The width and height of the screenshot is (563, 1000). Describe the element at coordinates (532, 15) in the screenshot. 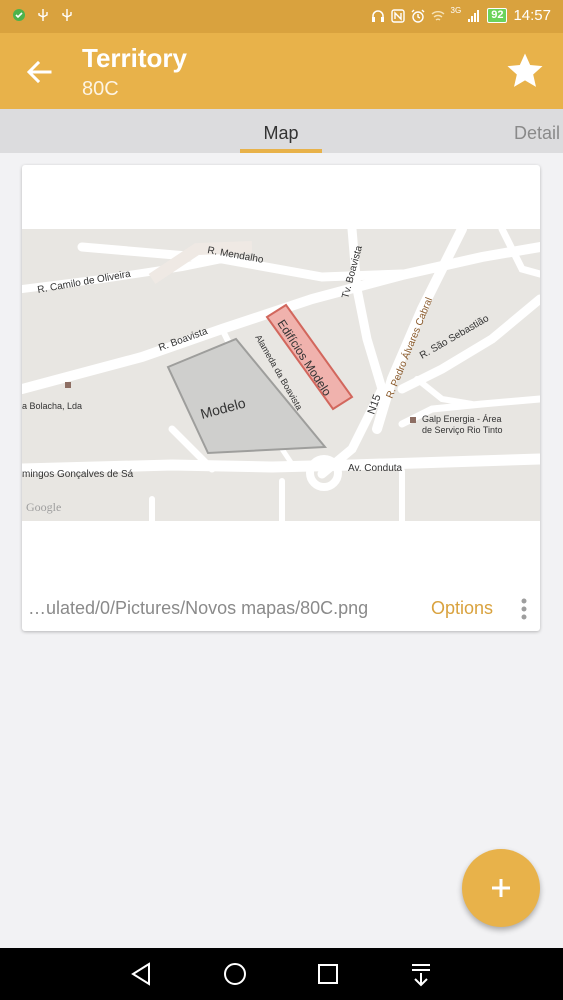

I see `status-time: 14:57` at that location.